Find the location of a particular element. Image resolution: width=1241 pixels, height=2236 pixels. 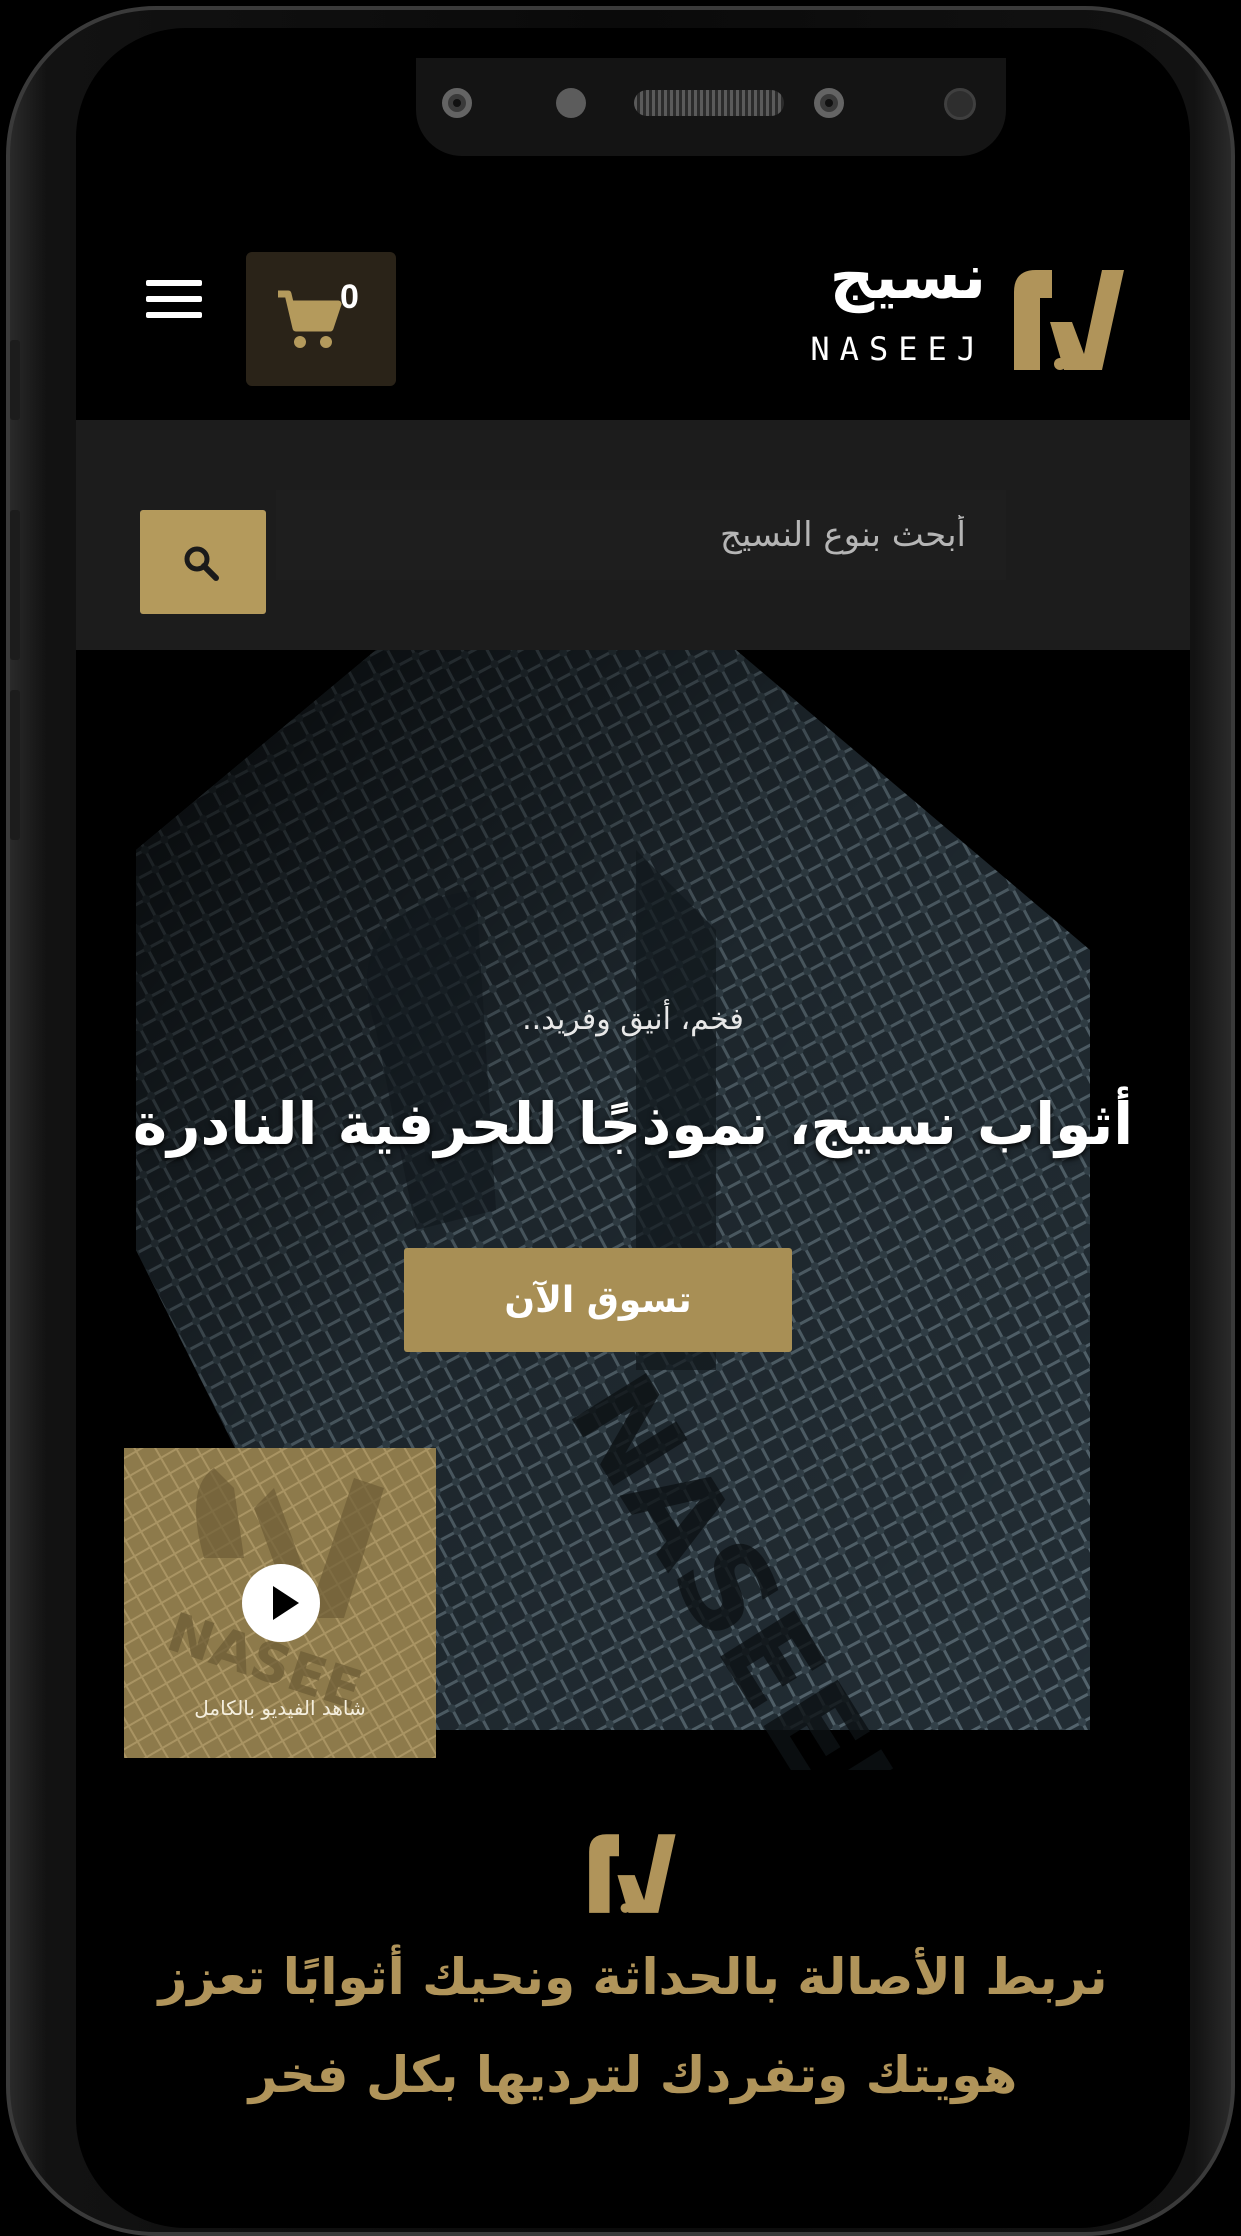

search-input is located at coordinates (641, 535).